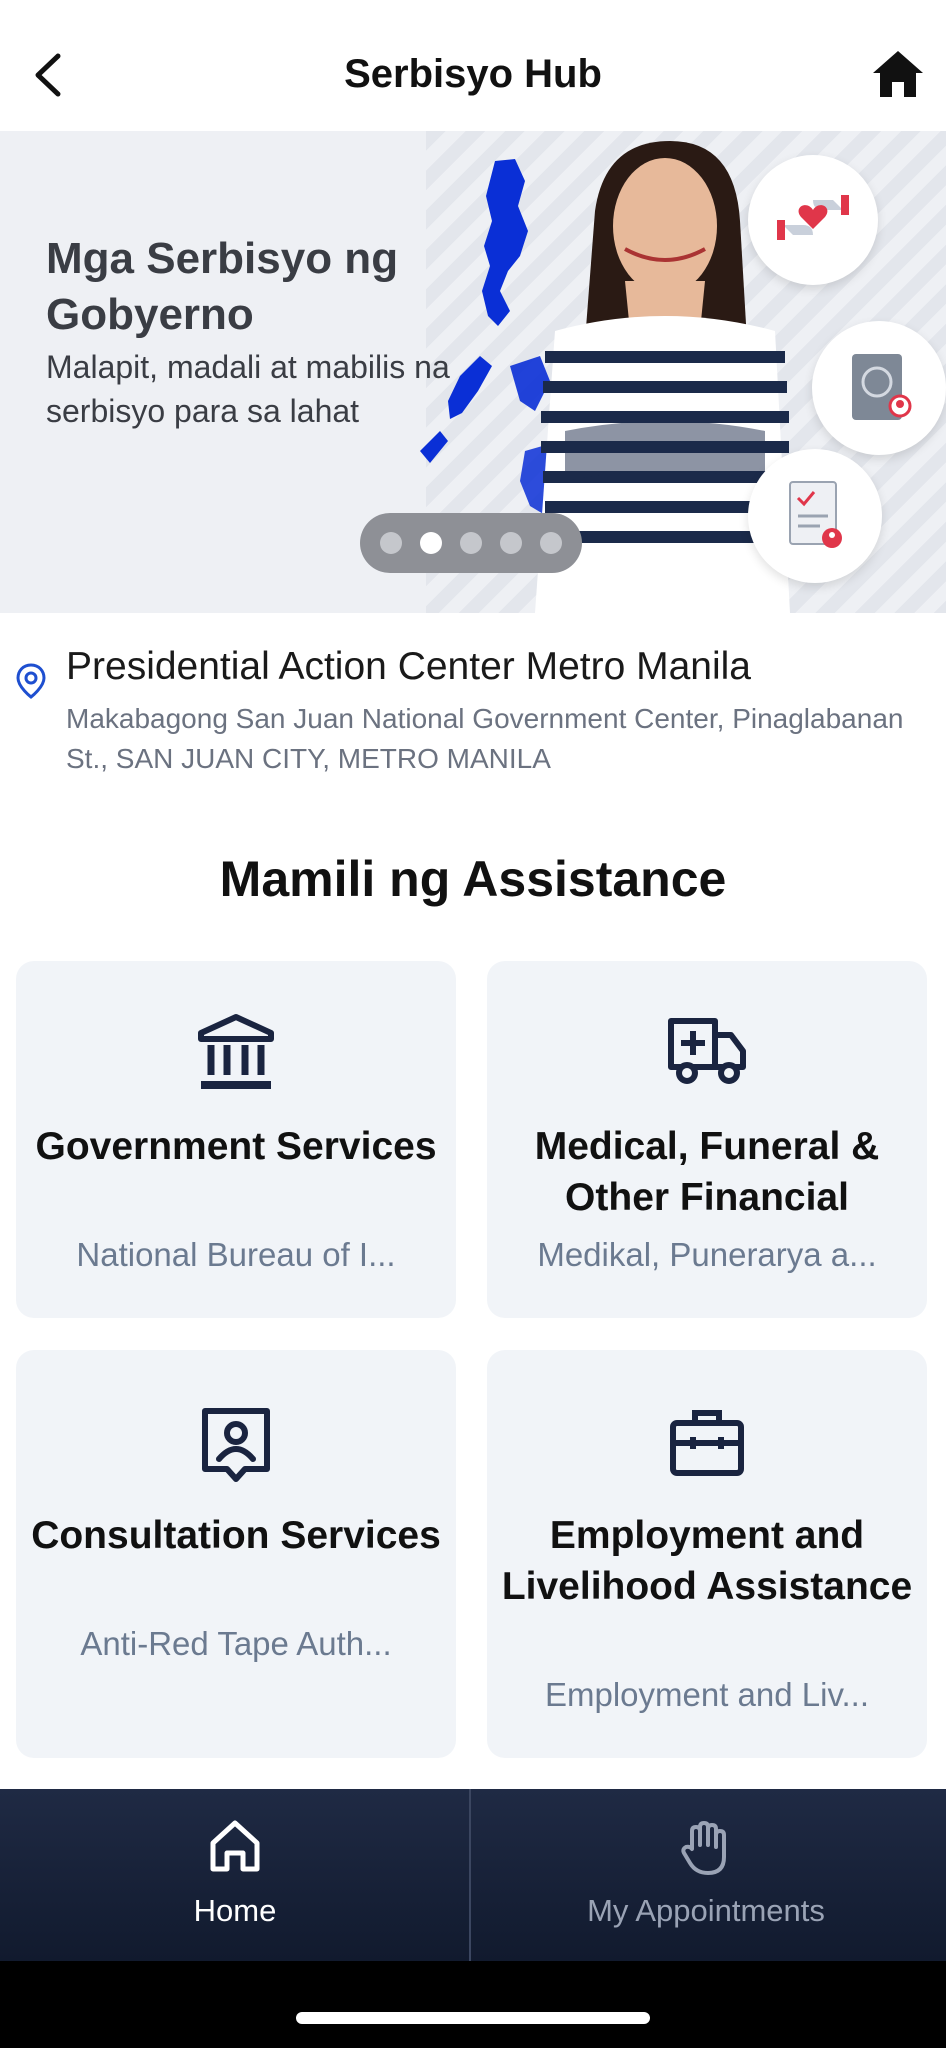  I want to click on card-title: Consultation Services, so click(236, 1535).